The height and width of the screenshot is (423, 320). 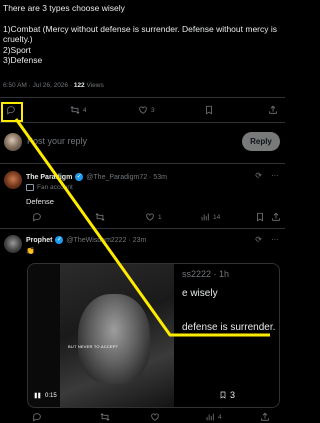 I want to click on like-action, so click(x=155, y=417).